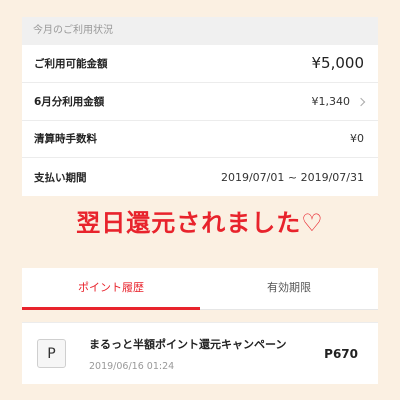 The width and height of the screenshot is (400, 400). Describe the element at coordinates (71, 63) in the screenshot. I see `available-amount-label: ご利用可能金額` at that location.